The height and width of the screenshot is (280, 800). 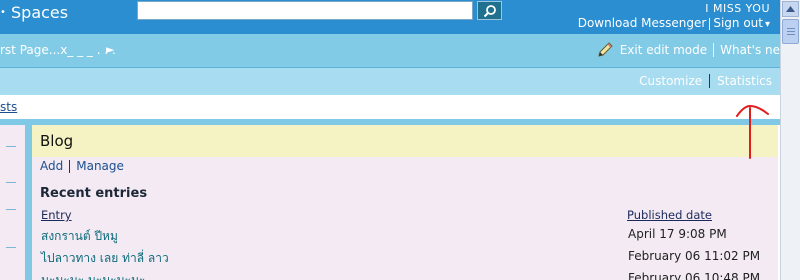 What do you see at coordinates (694, 256) in the screenshot?
I see `entry-date: February 06 11:02 PM` at bounding box center [694, 256].